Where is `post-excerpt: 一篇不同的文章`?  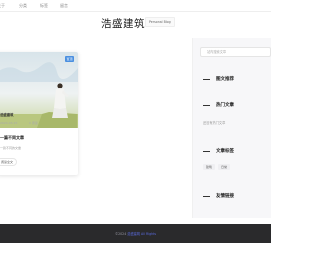 post-excerpt: 一篇不同的文章 is located at coordinates (11, 148).